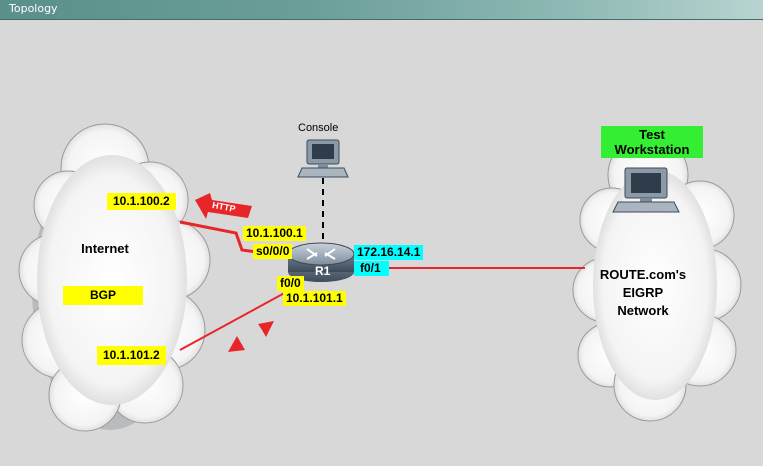 Image resolution: width=763 pixels, height=466 pixels. I want to click on route-network-title: ROUTE.com's EIGRP Network, so click(643, 292).